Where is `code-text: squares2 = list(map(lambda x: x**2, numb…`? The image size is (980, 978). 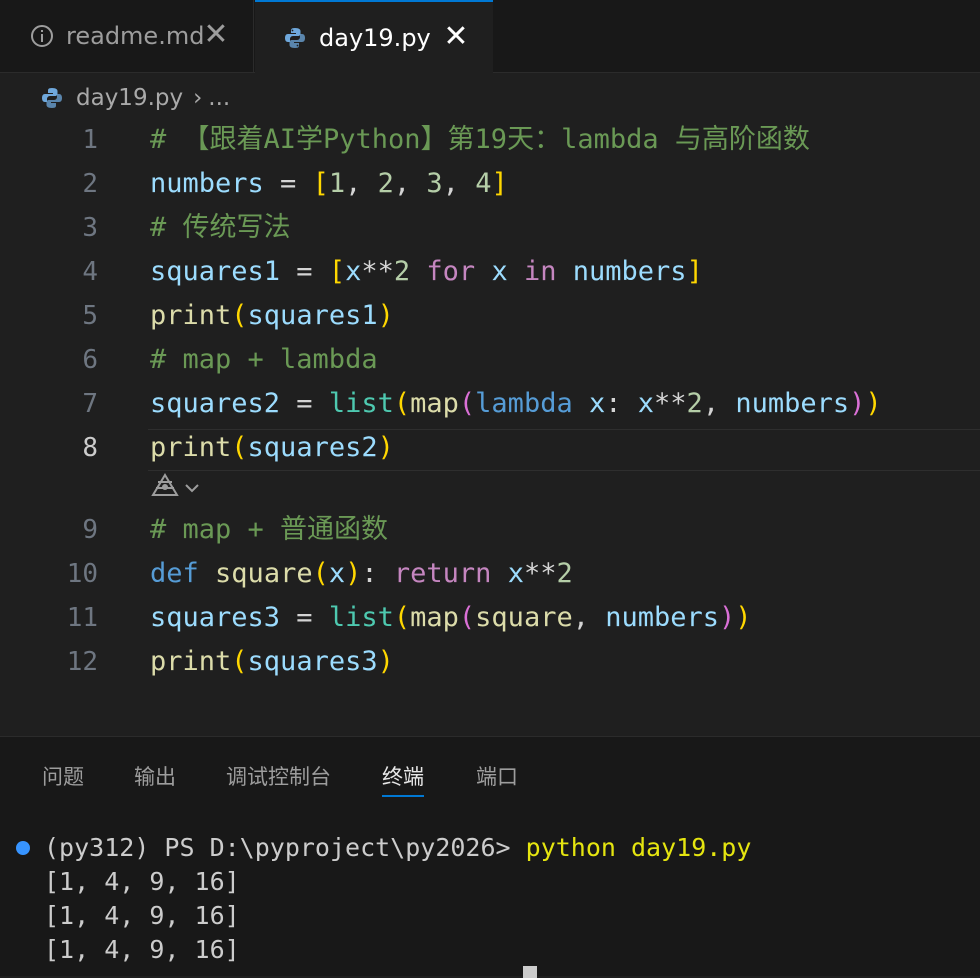 code-text: squares2 = list(map(lambda x: x**2, numb… is located at coordinates (516, 403).